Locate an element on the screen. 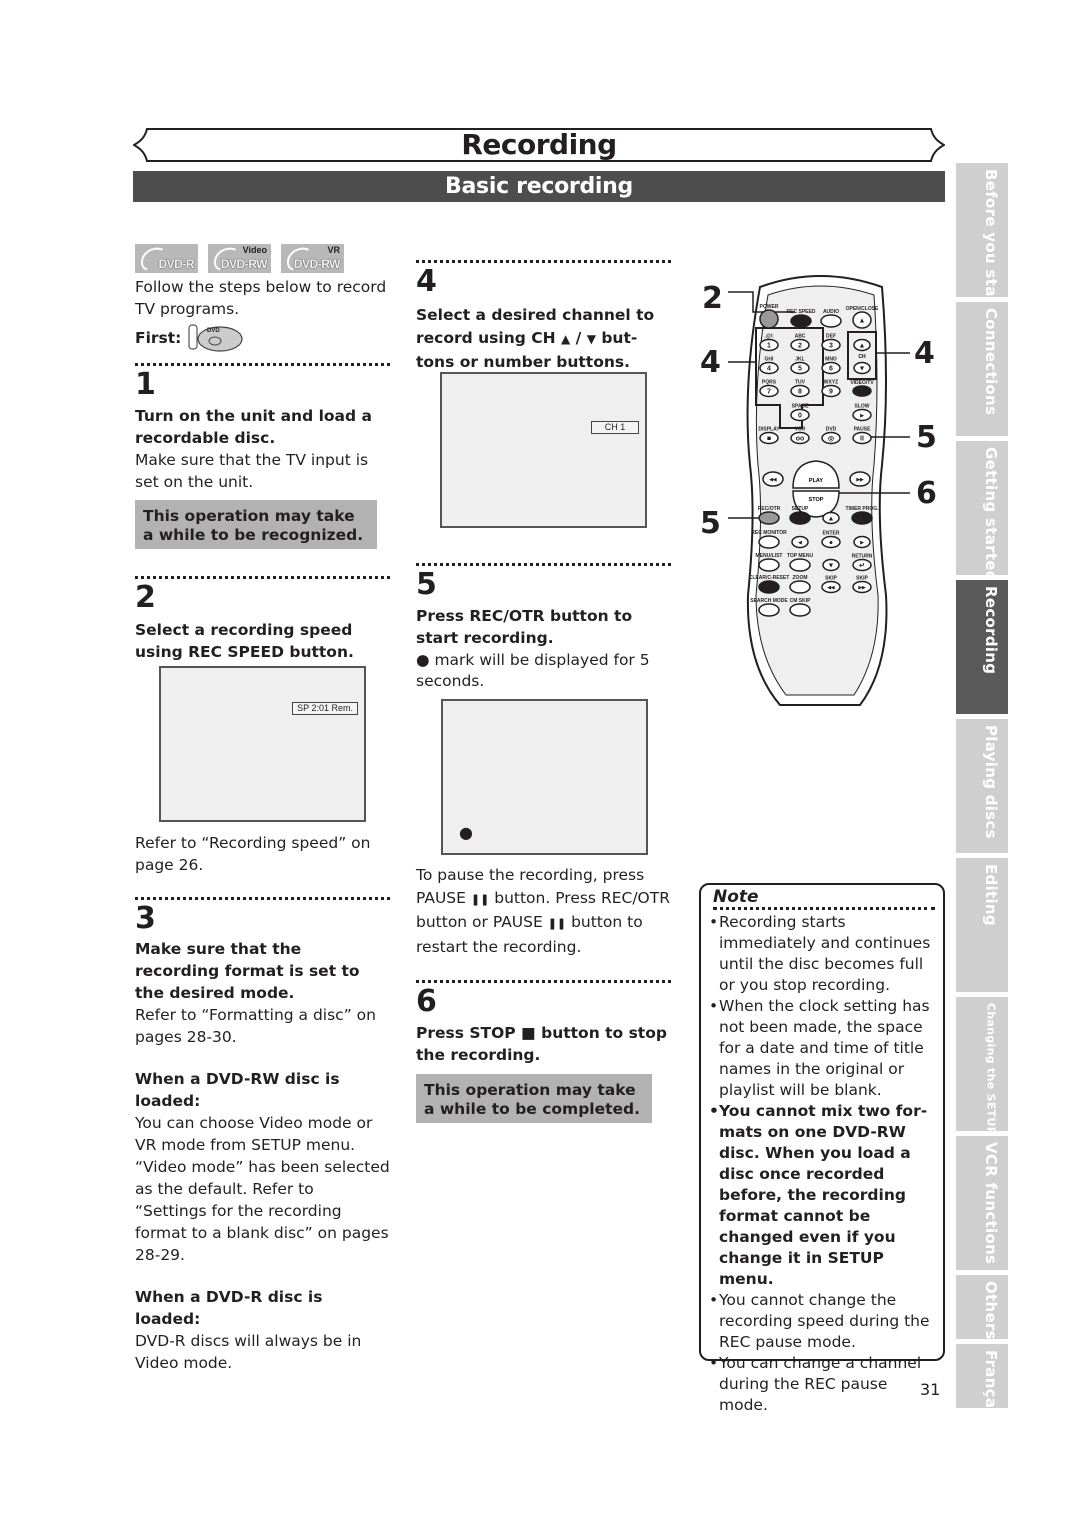  callout-step-4: 4 is located at coordinates (710, 362).